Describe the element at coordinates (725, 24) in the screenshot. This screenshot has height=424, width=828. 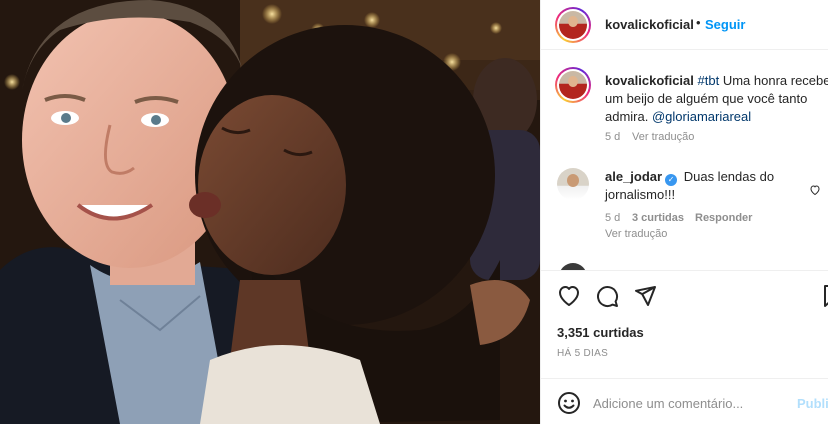
I see `follow-button: Seguir` at that location.